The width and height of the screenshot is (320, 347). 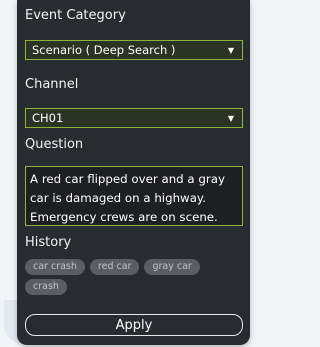 What do you see at coordinates (134, 118) in the screenshot?
I see `channel-select: CH01 ▼` at bounding box center [134, 118].